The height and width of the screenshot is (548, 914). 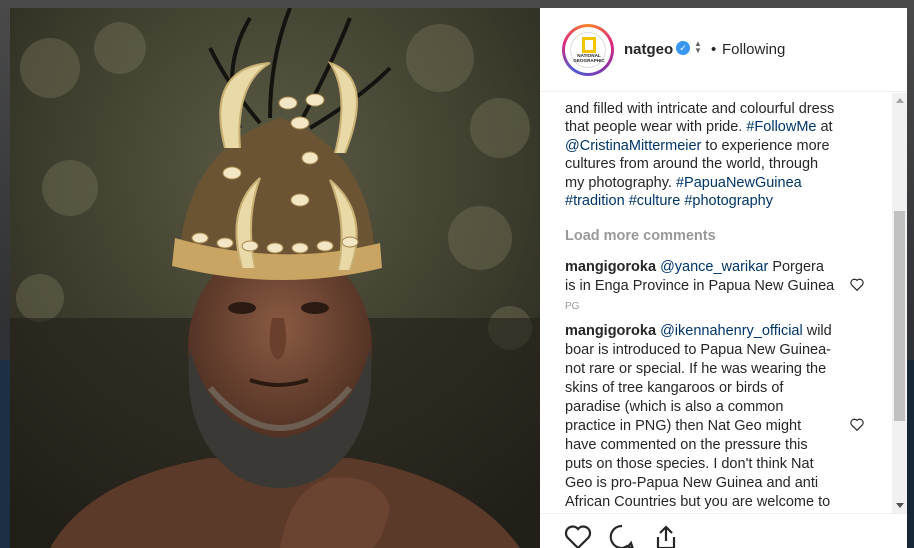 I want to click on hashtag-followme: #FollowMe, so click(x=781, y=127).